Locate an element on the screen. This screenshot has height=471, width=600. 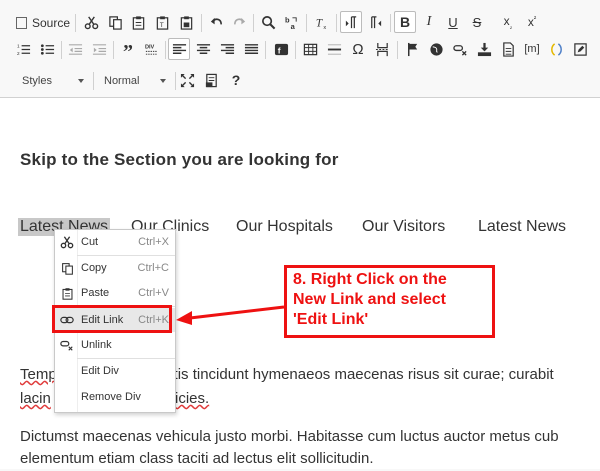
undo-button is located at coordinates (216, 22).